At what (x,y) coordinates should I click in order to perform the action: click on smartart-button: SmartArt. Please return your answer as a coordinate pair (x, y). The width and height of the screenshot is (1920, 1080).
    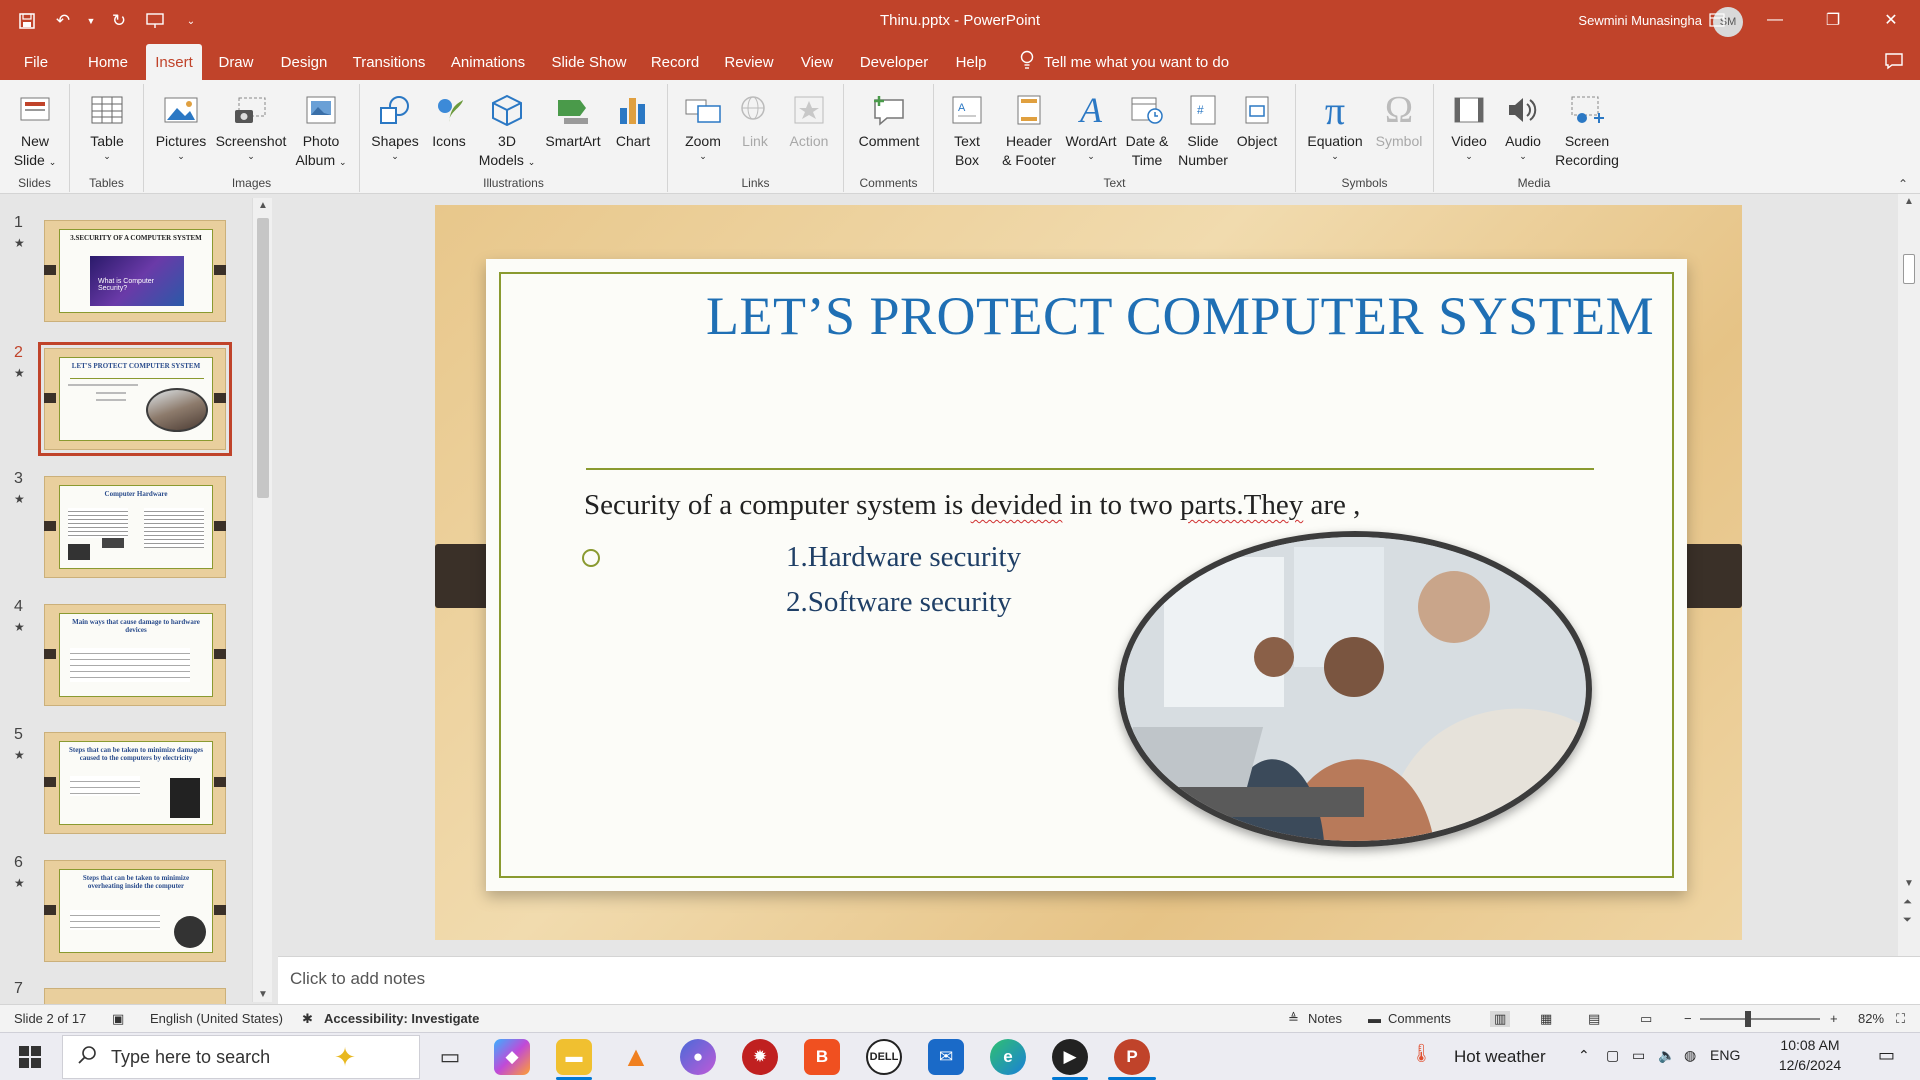
    Looking at the image, I should click on (573, 119).